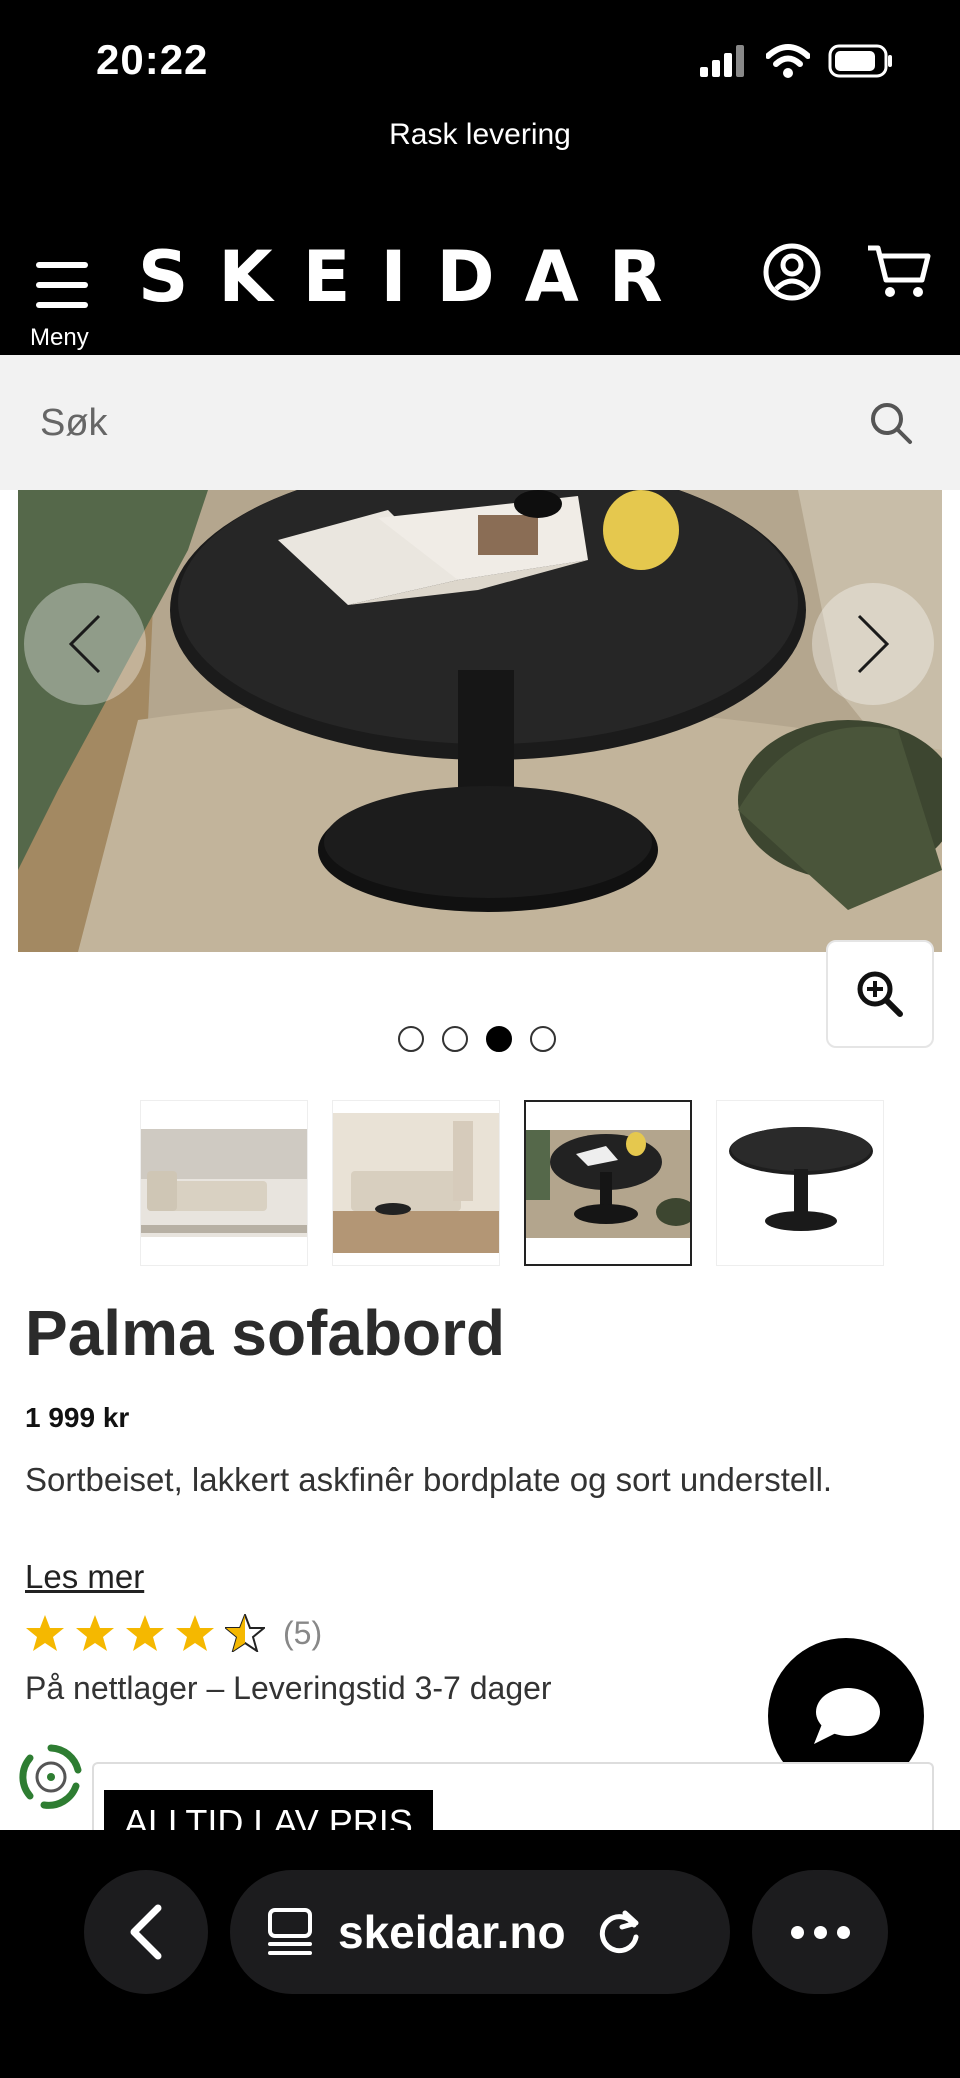 The height and width of the screenshot is (2078, 960). Describe the element at coordinates (860, 61) in the screenshot. I see `battery-icon` at that location.